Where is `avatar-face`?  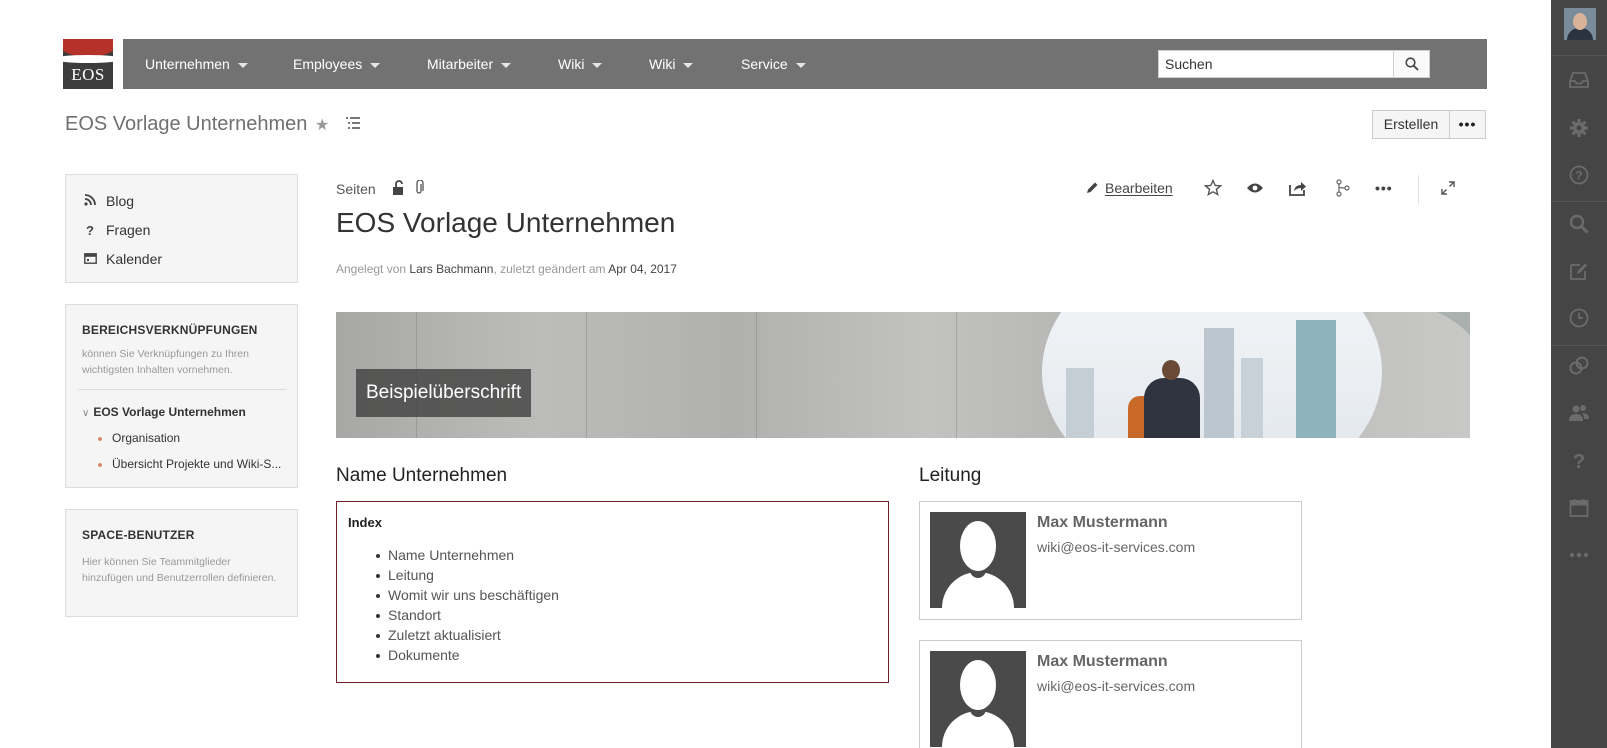
avatar-face is located at coordinates (1580, 21).